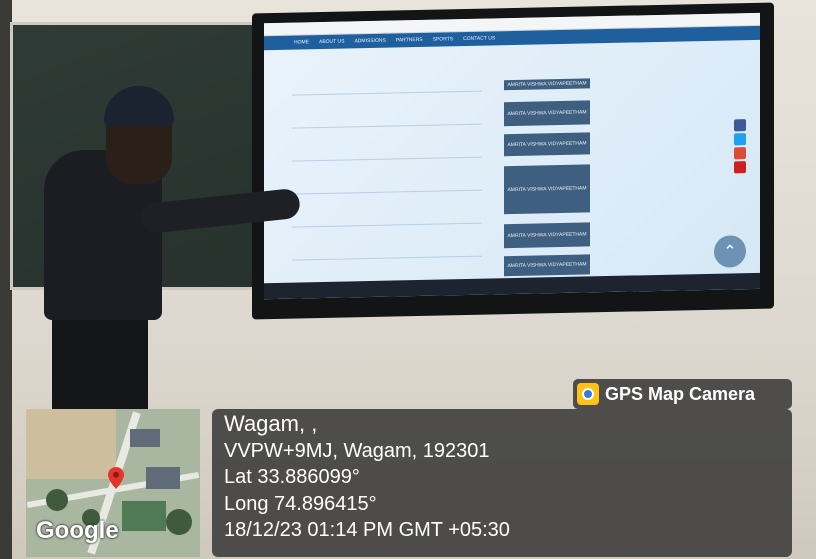 The height and width of the screenshot is (559, 816). I want to click on gps-camera-badge: GPS Map Camera, so click(682, 394).